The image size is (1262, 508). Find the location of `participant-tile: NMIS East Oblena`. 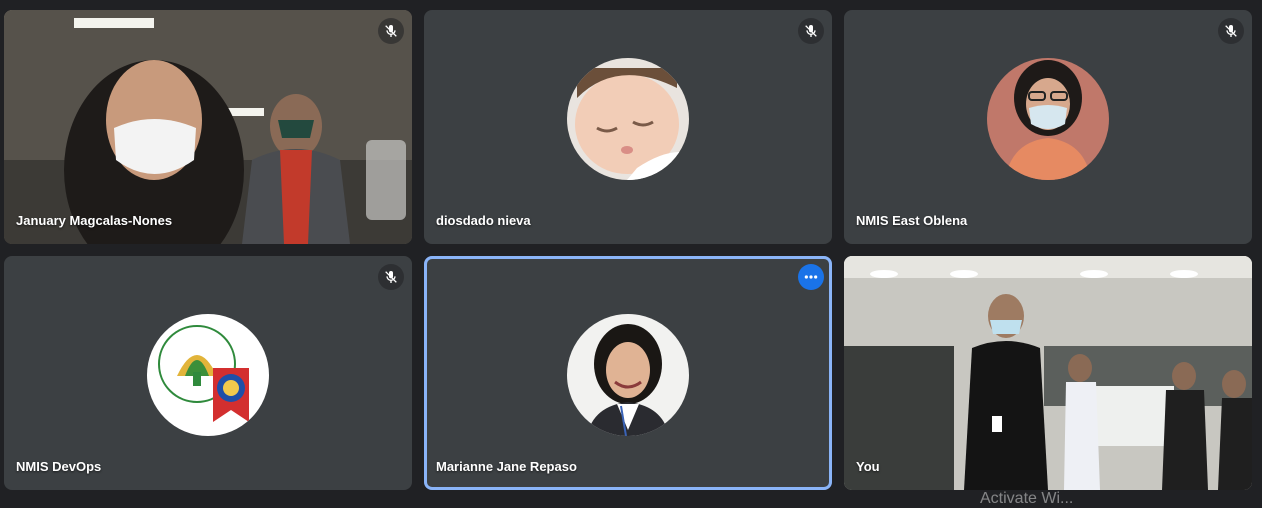

participant-tile: NMIS East Oblena is located at coordinates (1048, 127).